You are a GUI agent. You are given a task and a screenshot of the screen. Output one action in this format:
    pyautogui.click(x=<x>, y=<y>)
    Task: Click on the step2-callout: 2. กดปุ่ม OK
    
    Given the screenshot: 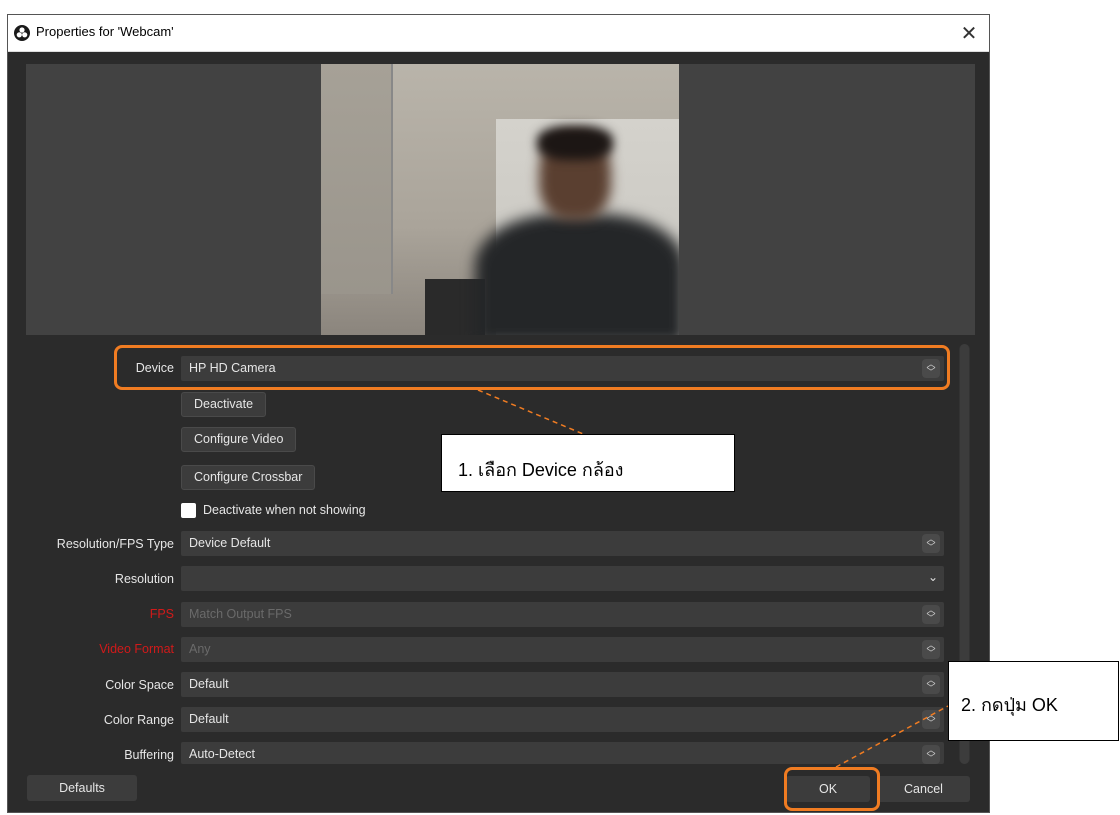 What is the action you would take?
    pyautogui.click(x=1033, y=701)
    